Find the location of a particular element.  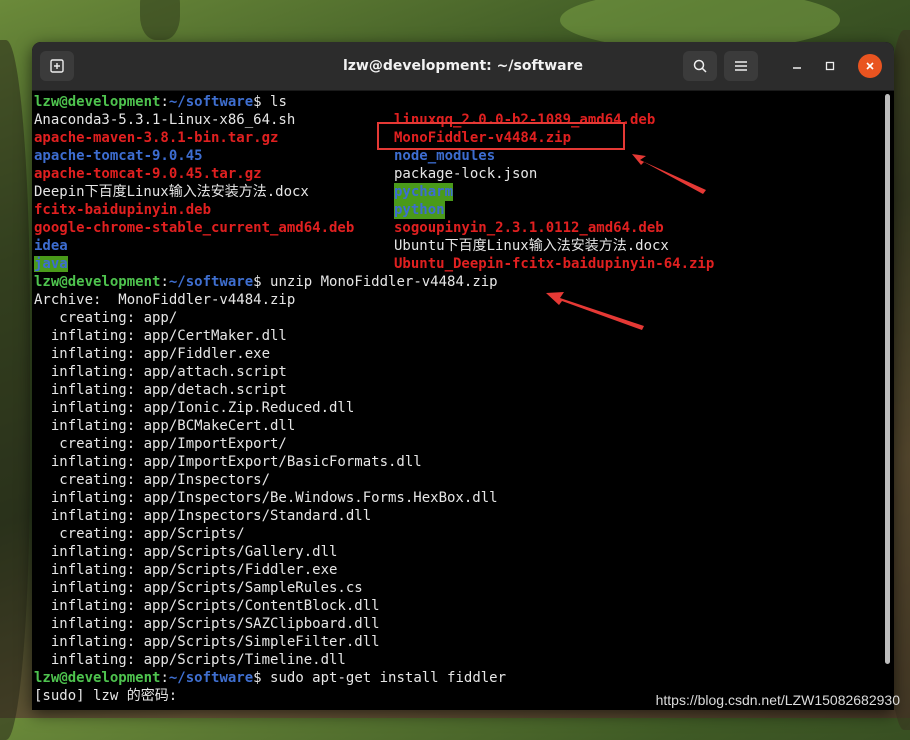

ls-row: idea Ubuntu下百度Linux输入法安装方法.docx is located at coordinates (464, 246).